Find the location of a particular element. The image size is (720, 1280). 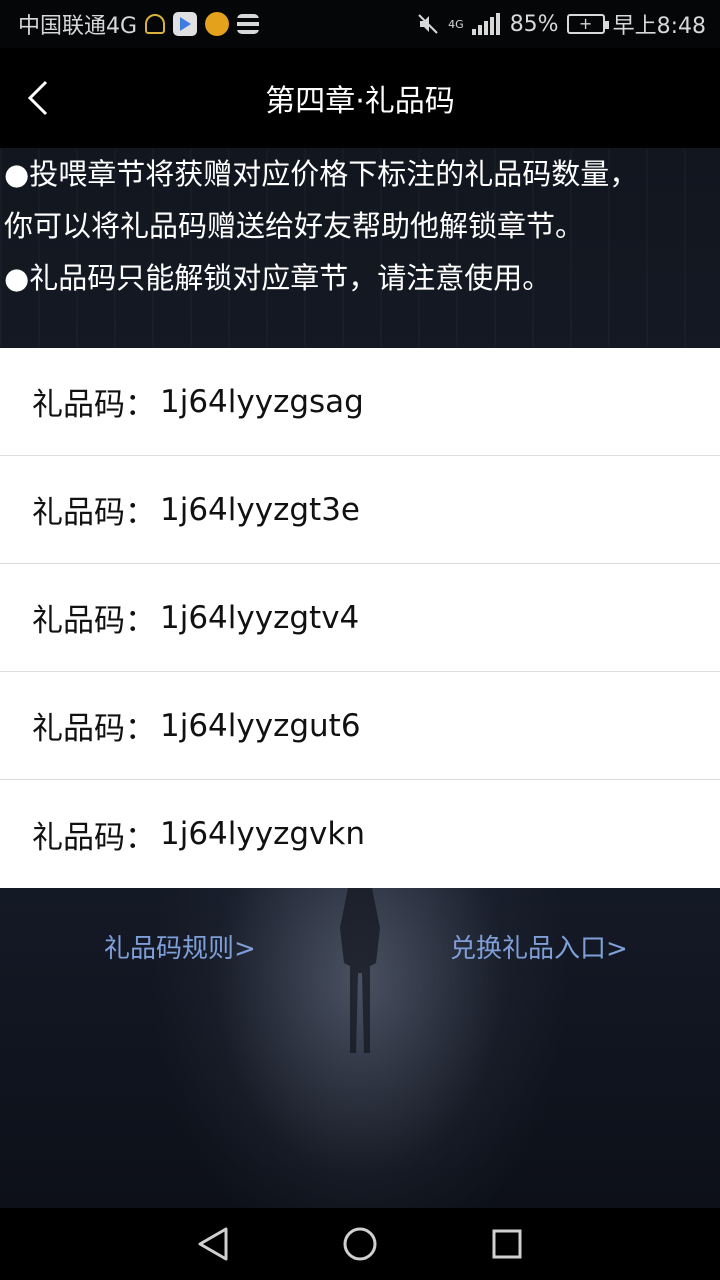

nav-home-icon is located at coordinates (360, 1244).